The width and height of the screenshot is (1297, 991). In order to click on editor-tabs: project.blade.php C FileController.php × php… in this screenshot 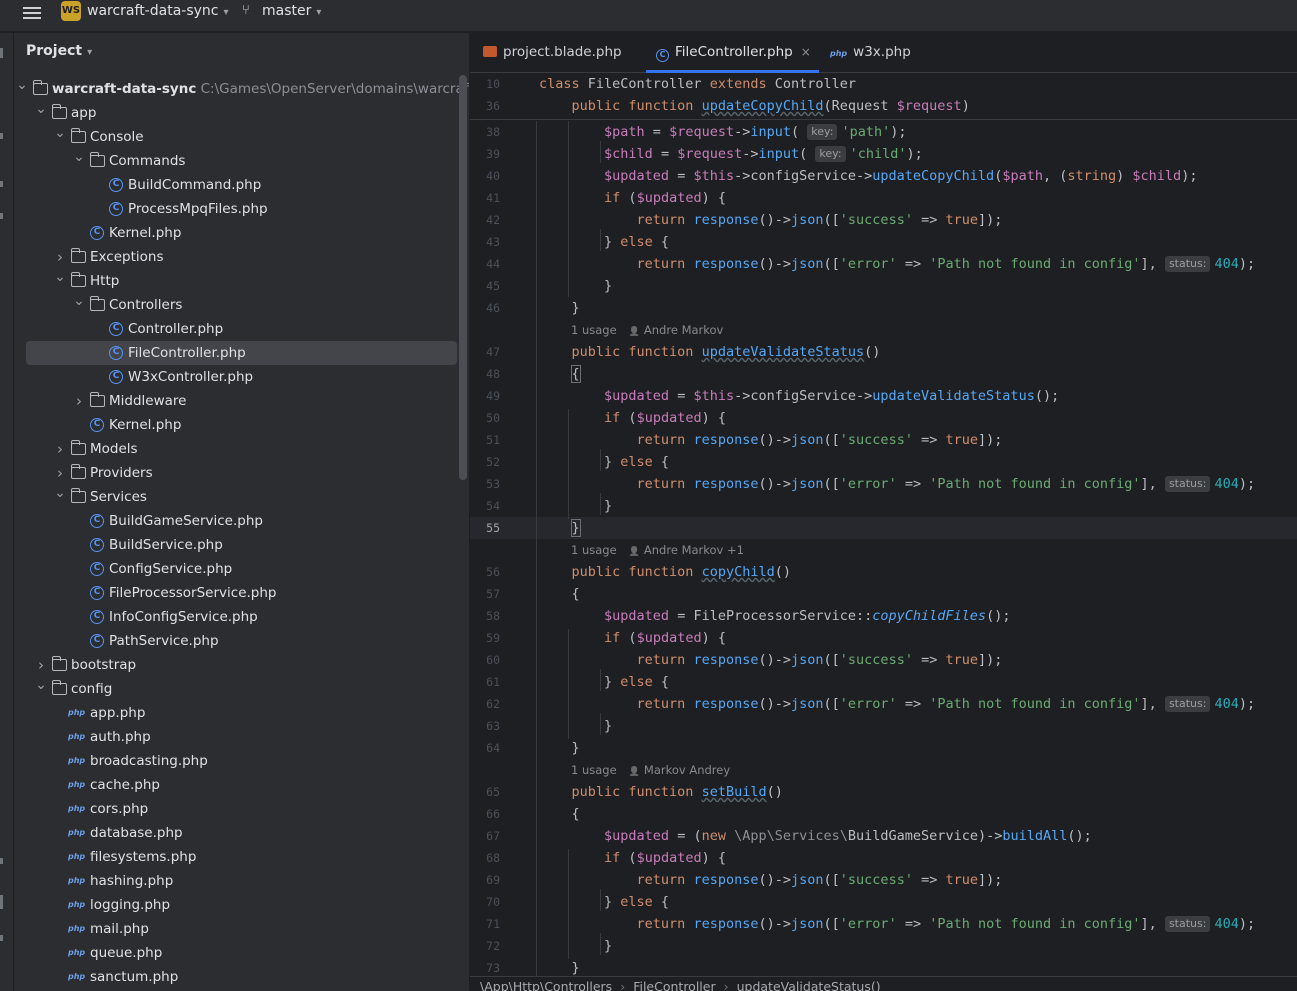, I will do `click(883, 53)`.